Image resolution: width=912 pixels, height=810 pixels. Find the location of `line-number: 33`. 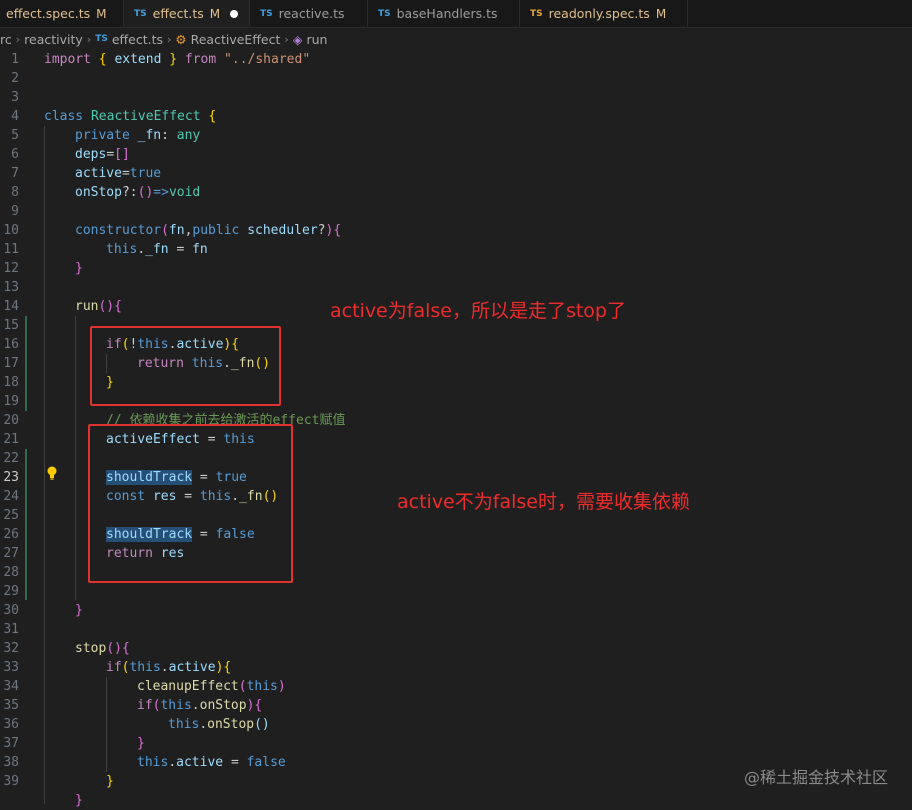

line-number: 33 is located at coordinates (11, 667).